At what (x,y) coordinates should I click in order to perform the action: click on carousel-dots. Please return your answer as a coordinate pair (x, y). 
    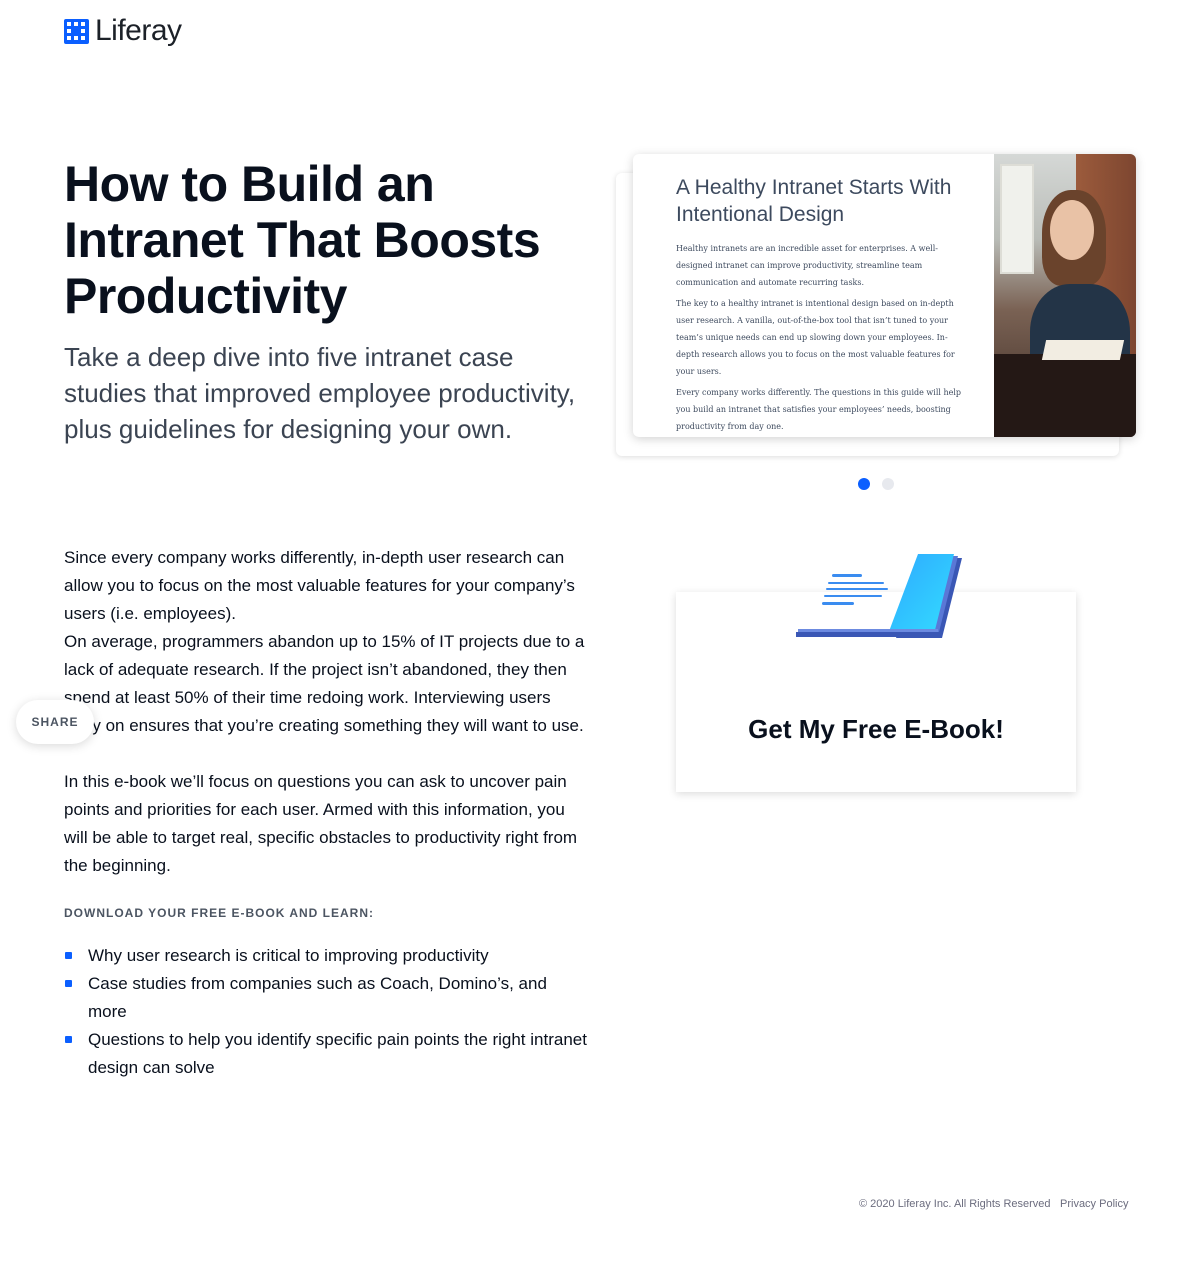
    Looking at the image, I should click on (876, 484).